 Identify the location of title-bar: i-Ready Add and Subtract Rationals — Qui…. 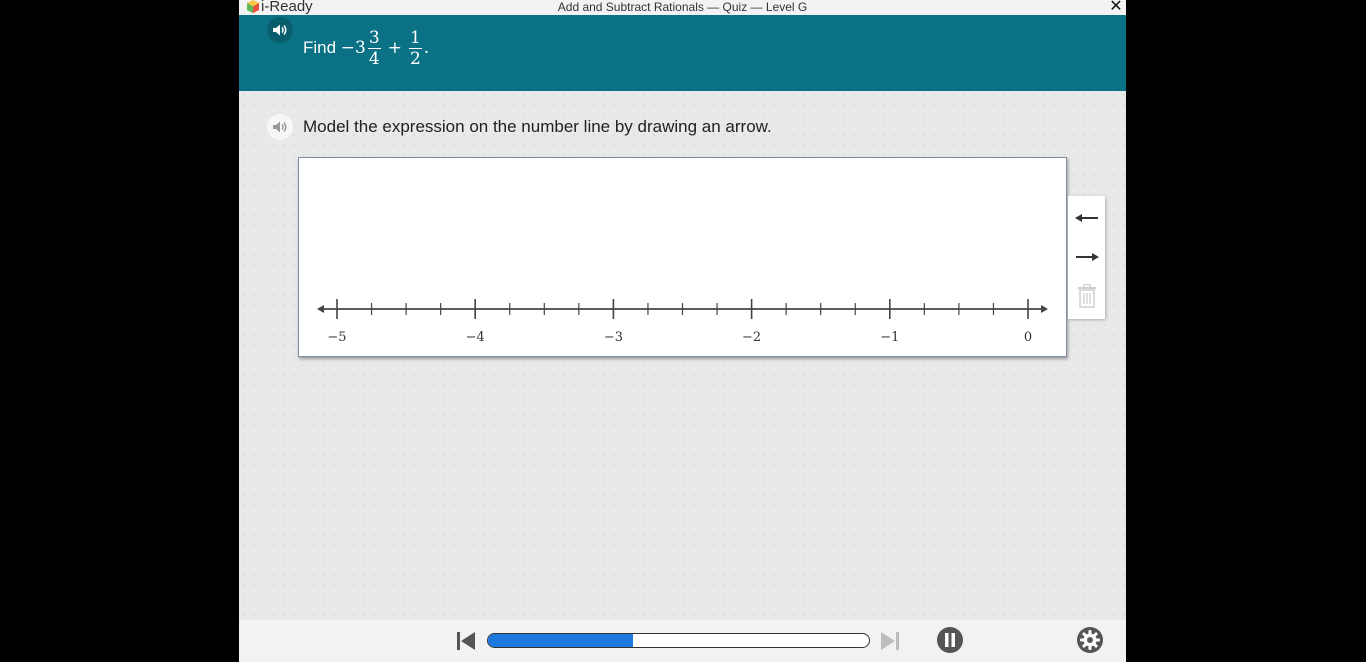
(682, 7).